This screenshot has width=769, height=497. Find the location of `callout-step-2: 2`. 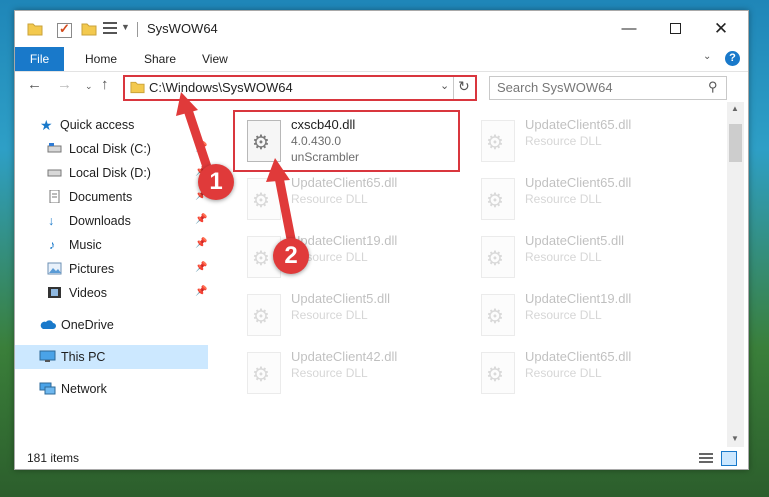

callout-step-2: 2 is located at coordinates (291, 256).